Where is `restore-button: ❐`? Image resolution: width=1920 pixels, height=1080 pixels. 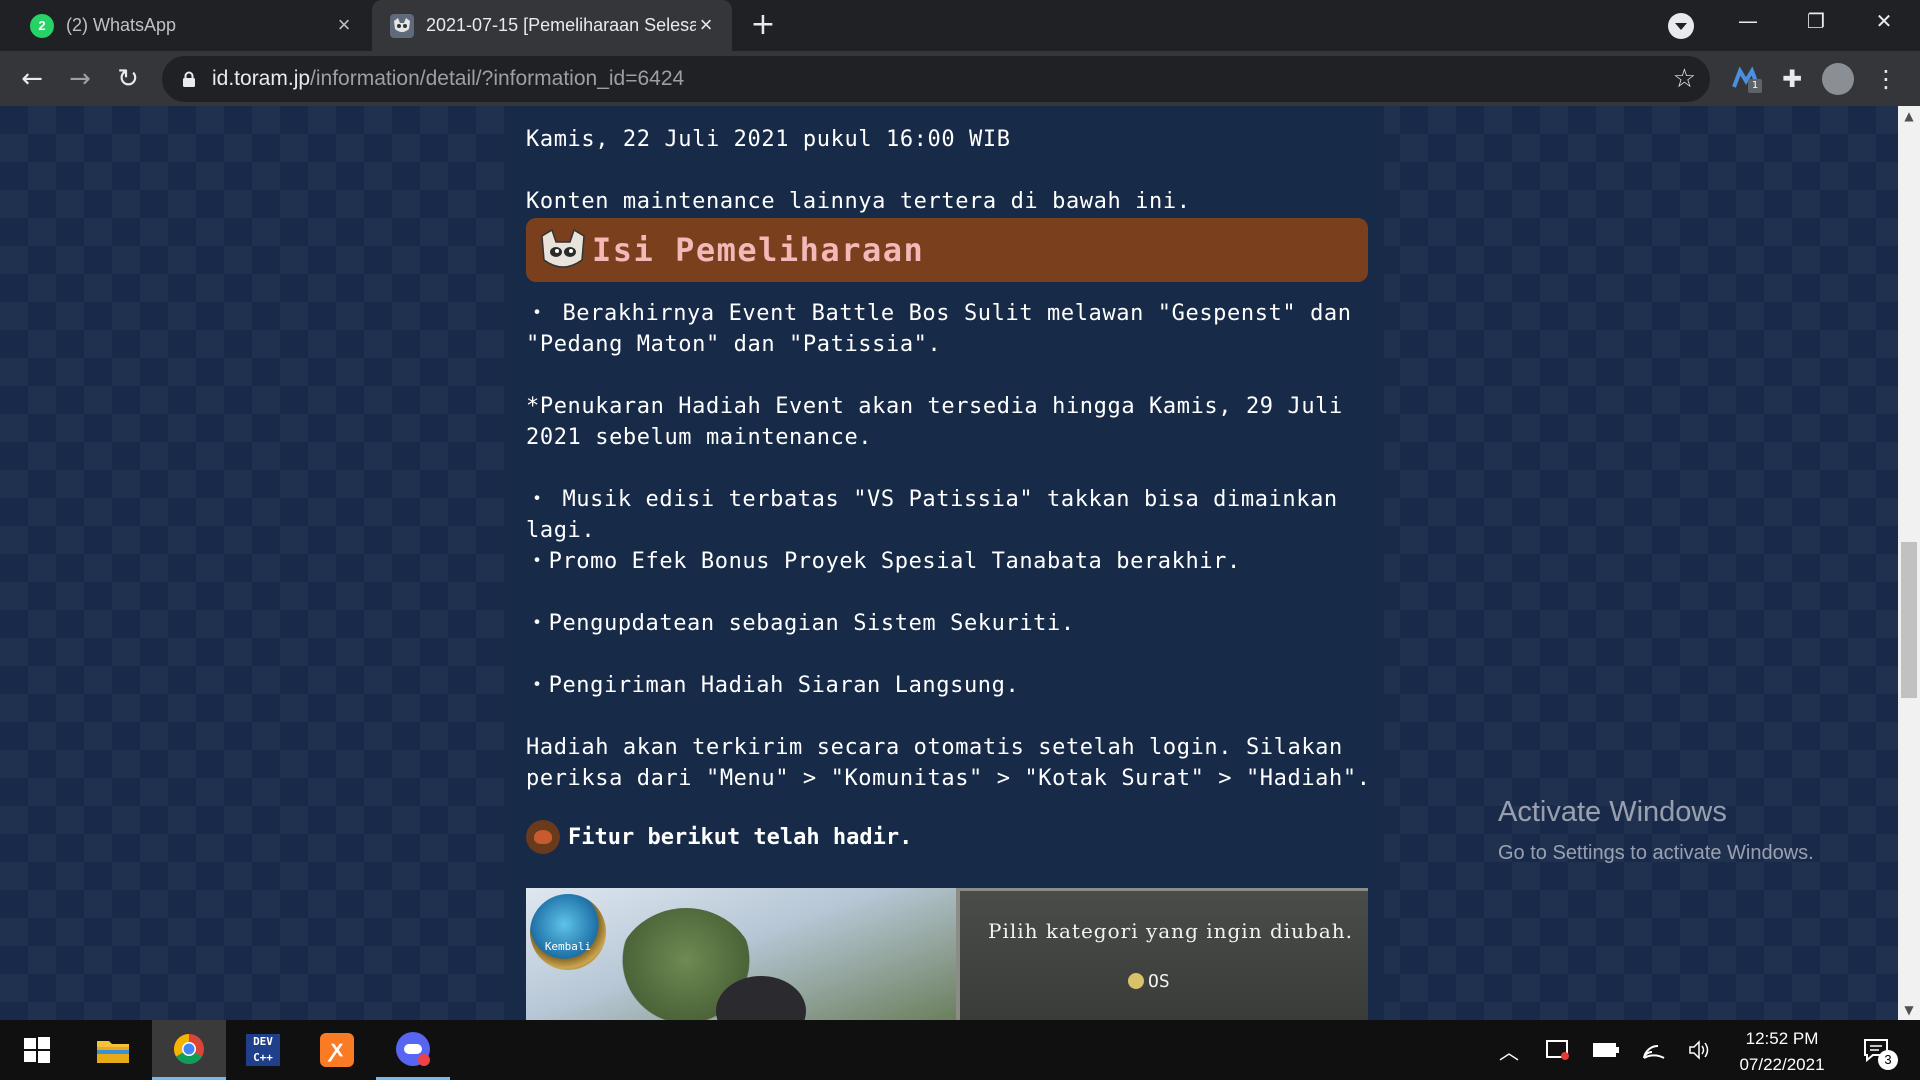
restore-button: ❐ is located at coordinates (1816, 22).